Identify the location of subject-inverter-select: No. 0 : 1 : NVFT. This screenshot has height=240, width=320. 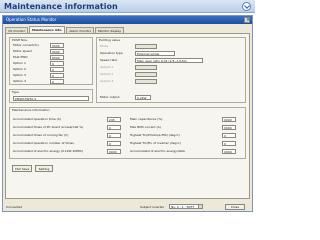
(186, 206).